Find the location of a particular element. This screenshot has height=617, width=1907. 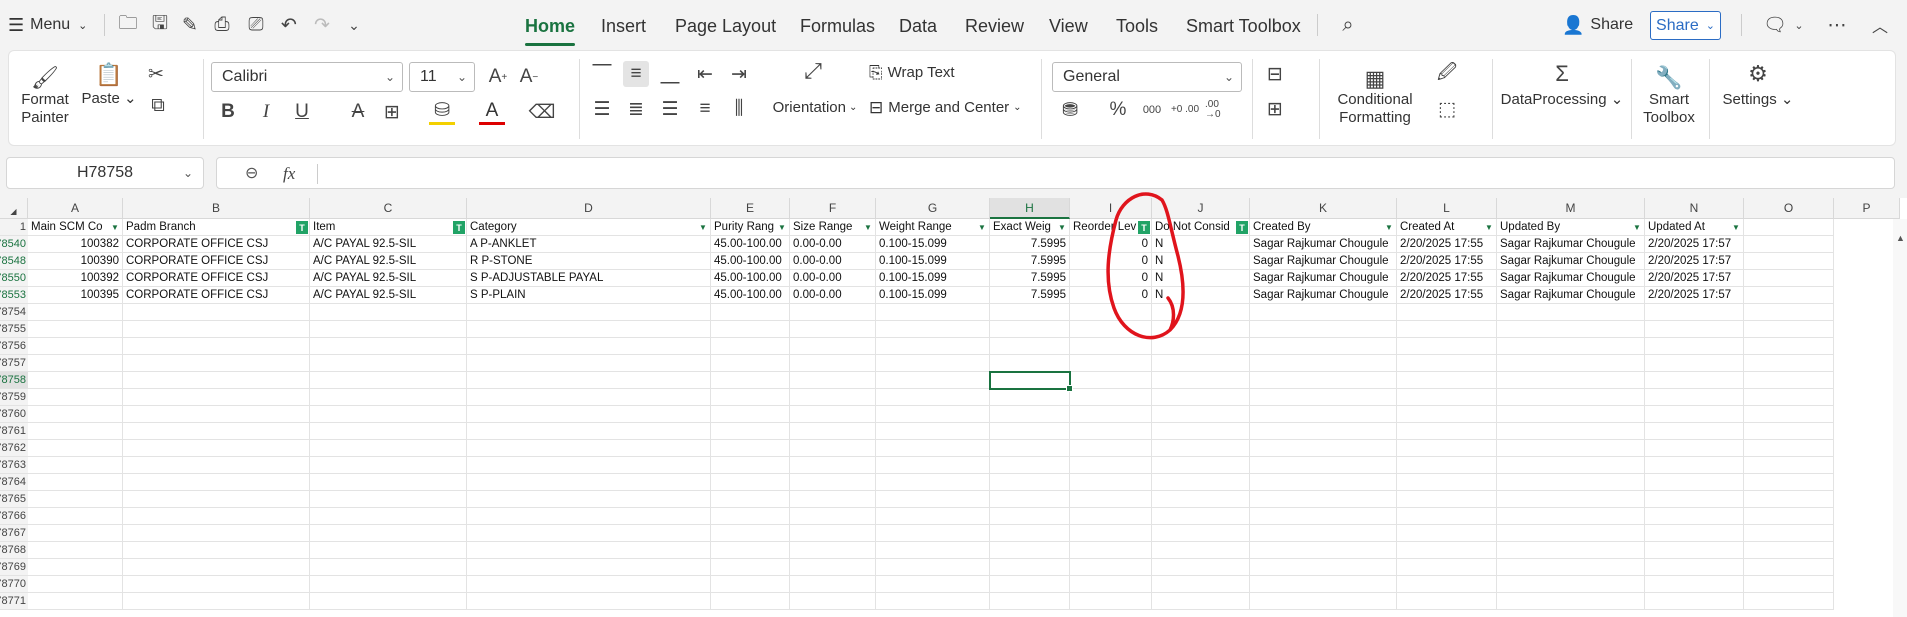

decrease-decimal-button: .00 →0 is located at coordinates (1221, 110).